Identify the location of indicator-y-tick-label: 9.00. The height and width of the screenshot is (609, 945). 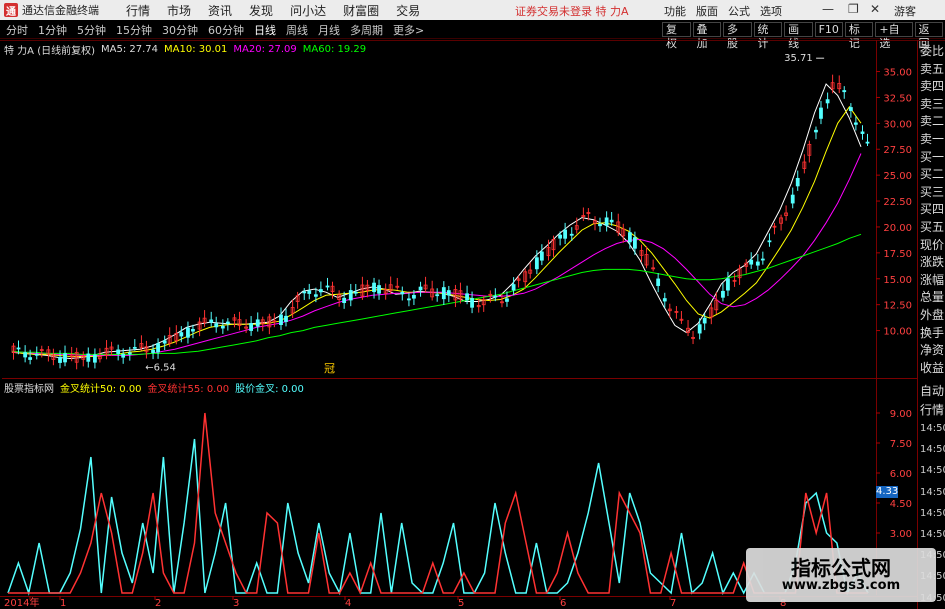
(901, 414).